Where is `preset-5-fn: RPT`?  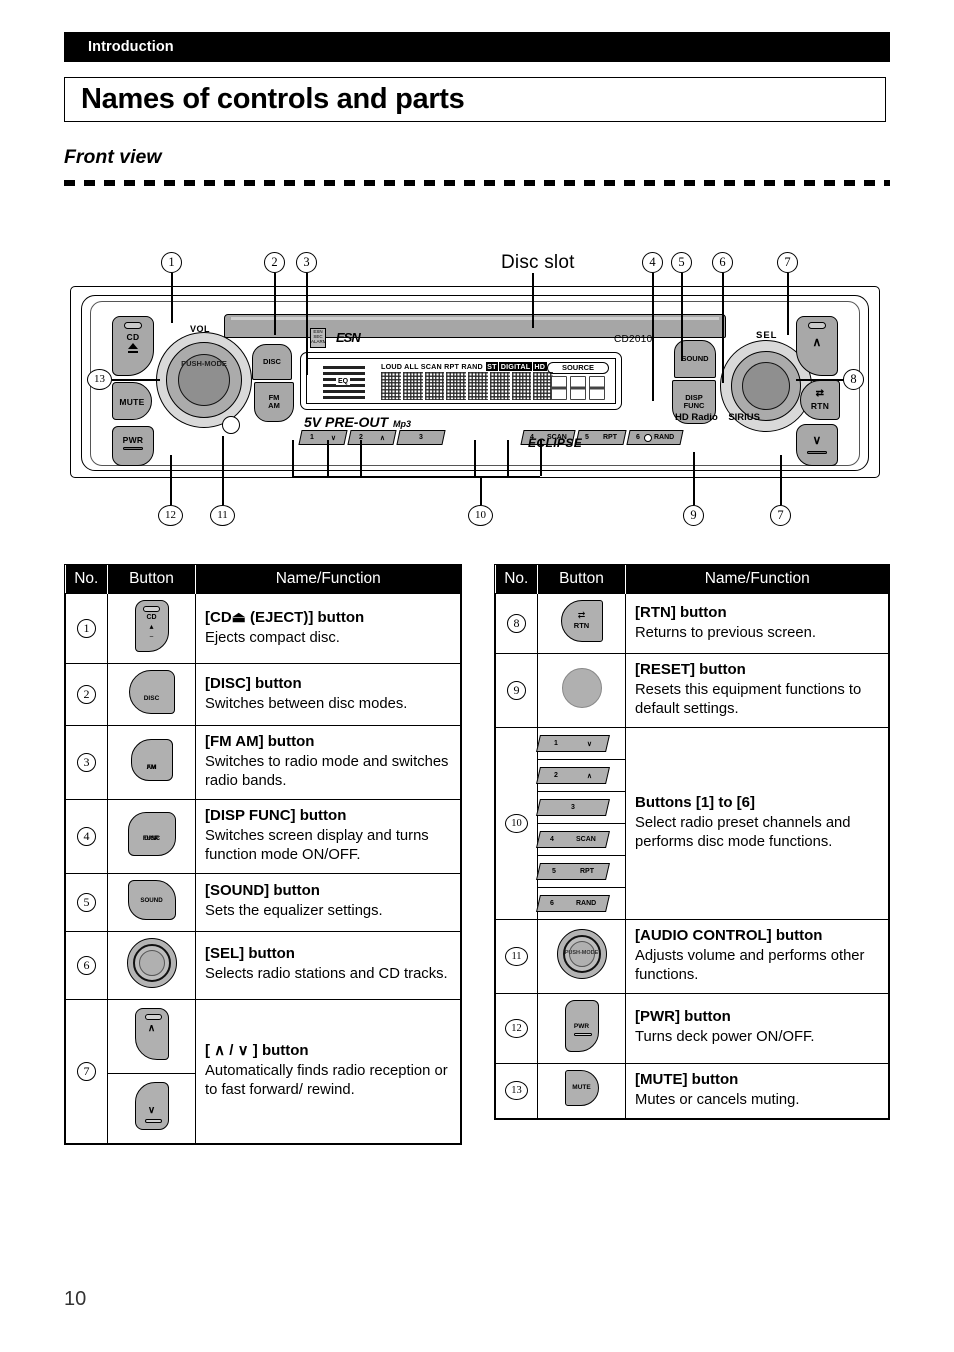 preset-5-fn: RPT is located at coordinates (609, 437).